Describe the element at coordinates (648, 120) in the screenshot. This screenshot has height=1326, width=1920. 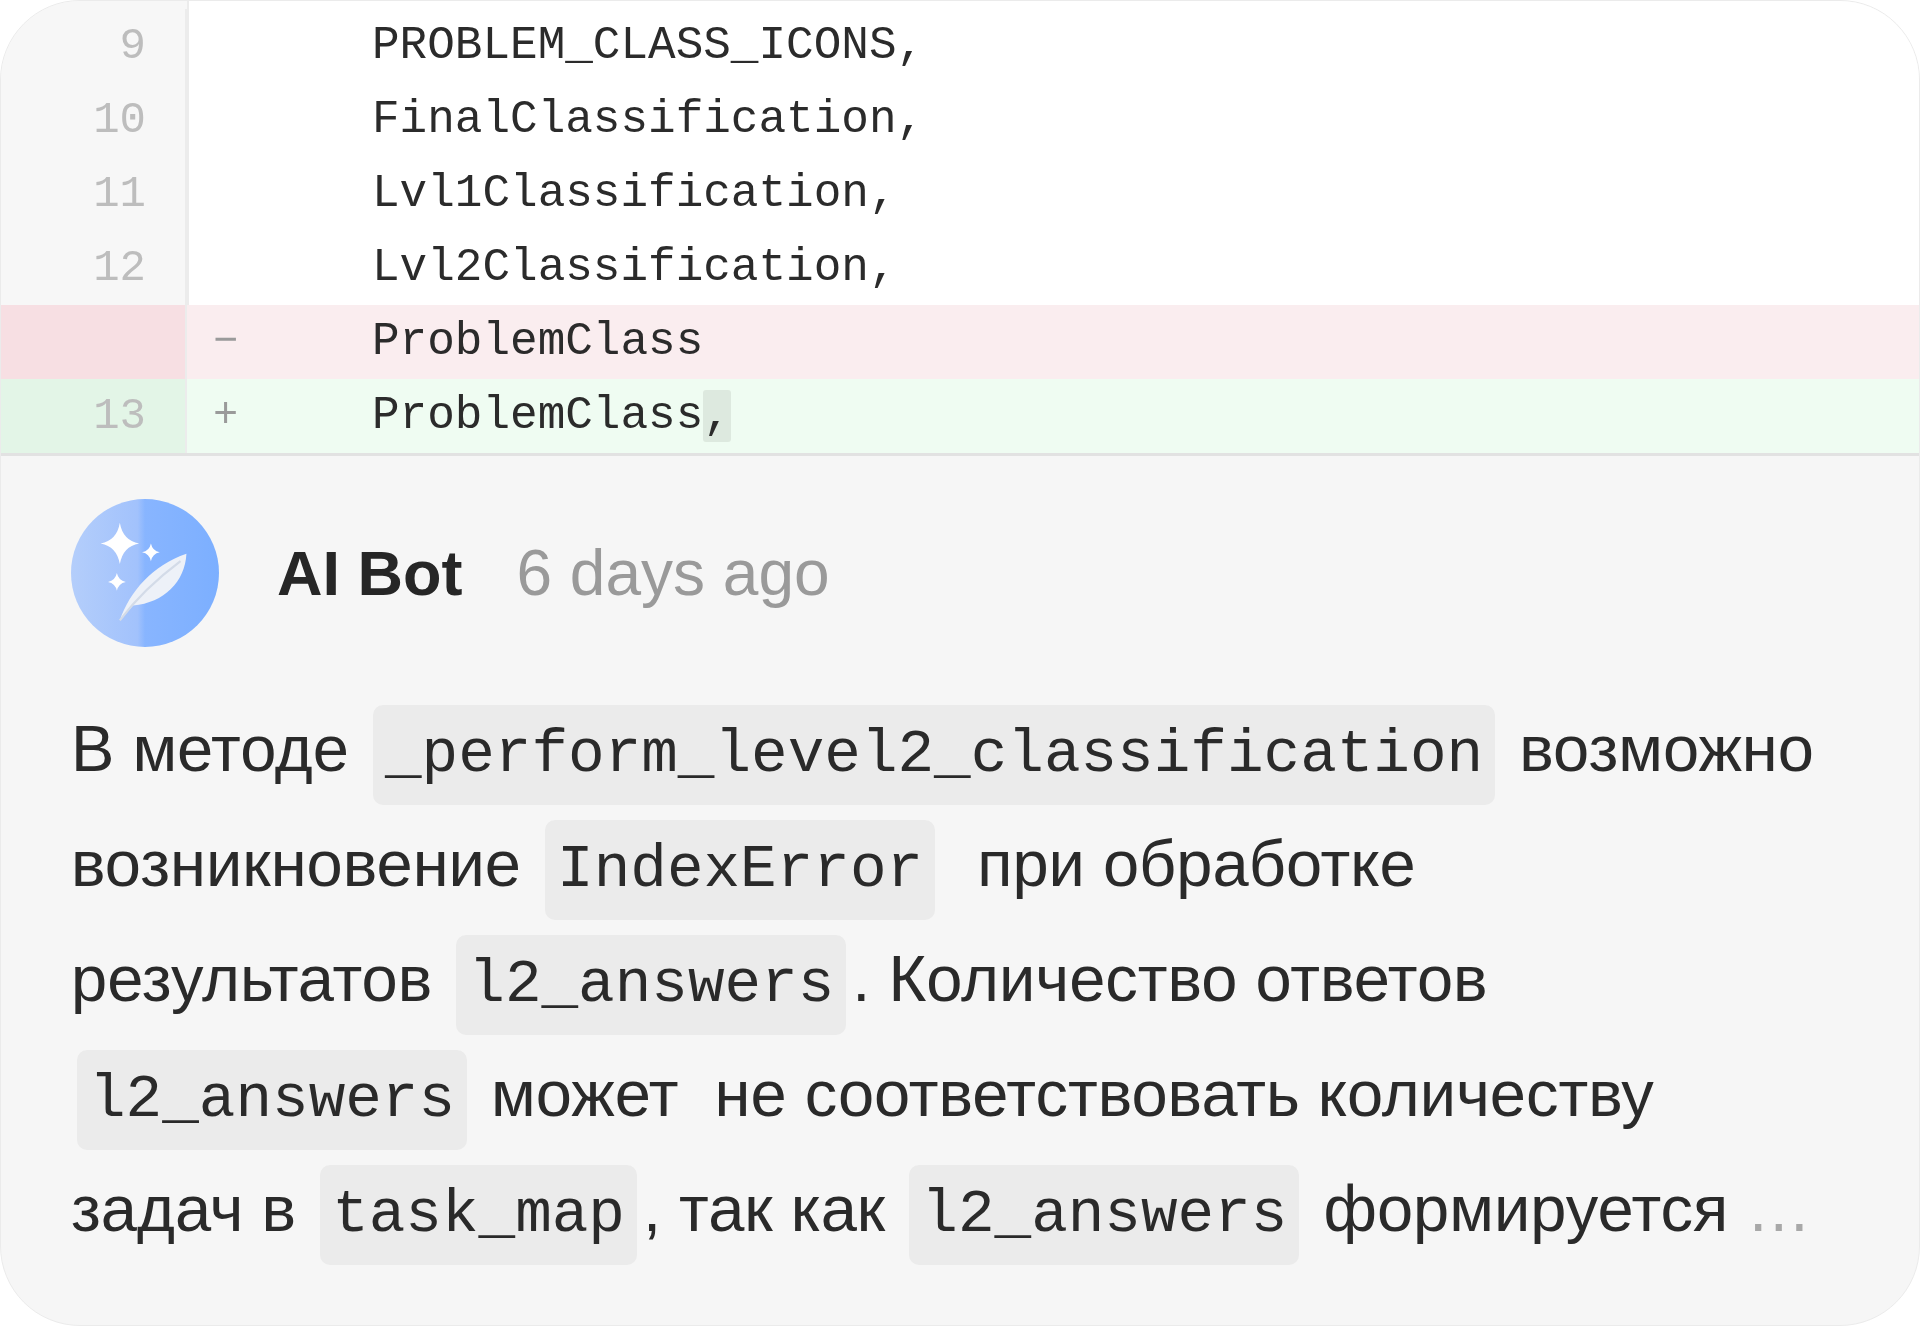
I see `code-line: FinalClassification,` at that location.